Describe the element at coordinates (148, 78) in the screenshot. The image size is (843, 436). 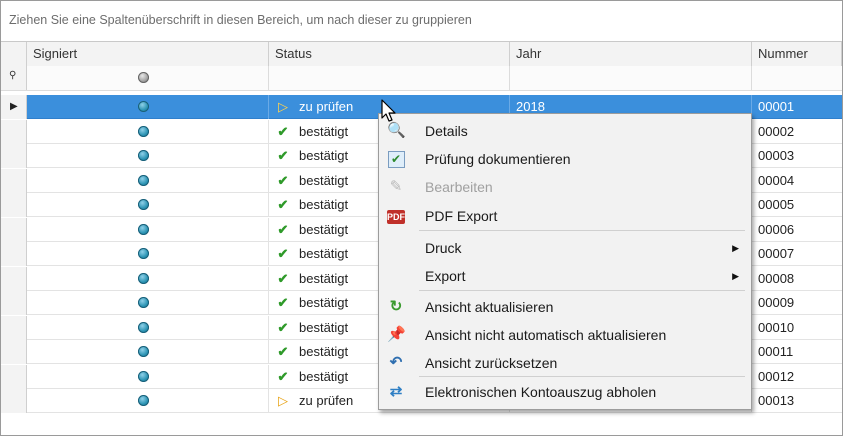
I see `filter-cell-signiert` at that location.